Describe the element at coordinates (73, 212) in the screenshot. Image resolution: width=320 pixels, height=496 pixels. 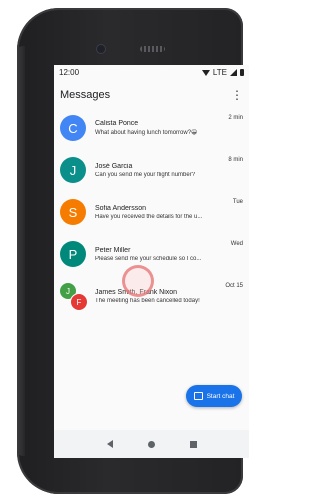
I see `avatar: S` at that location.